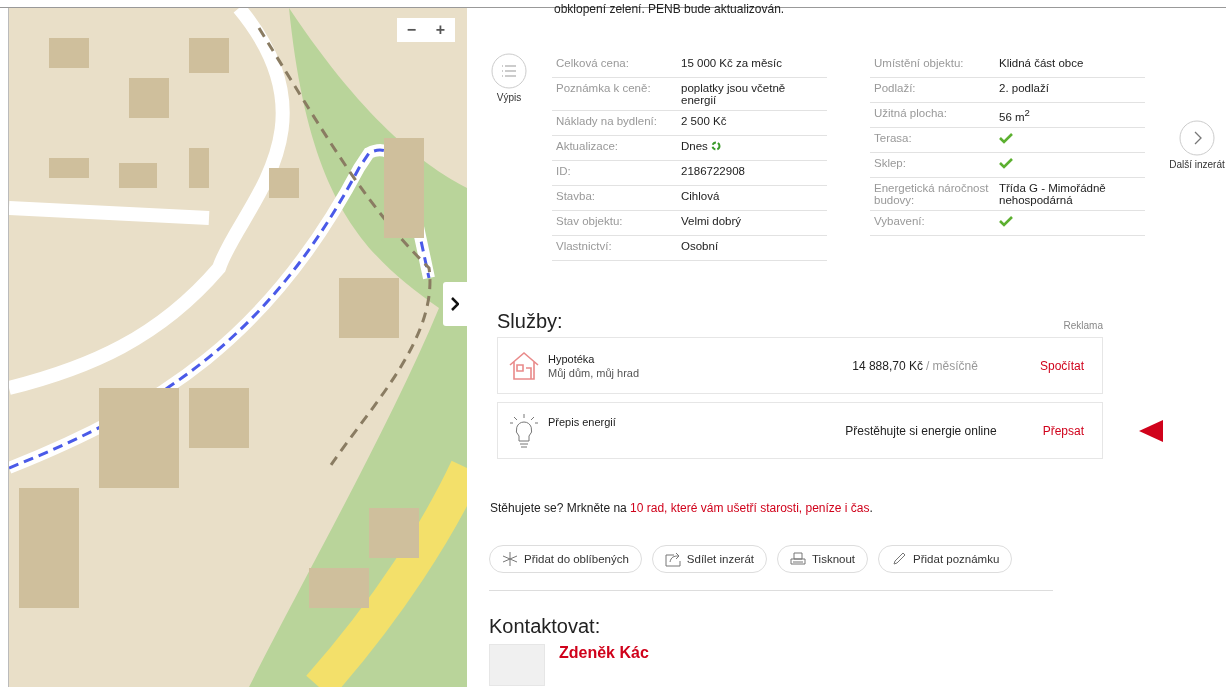 This screenshot has height=687, width=1226. I want to click on section-title: Služby:, so click(530, 321).